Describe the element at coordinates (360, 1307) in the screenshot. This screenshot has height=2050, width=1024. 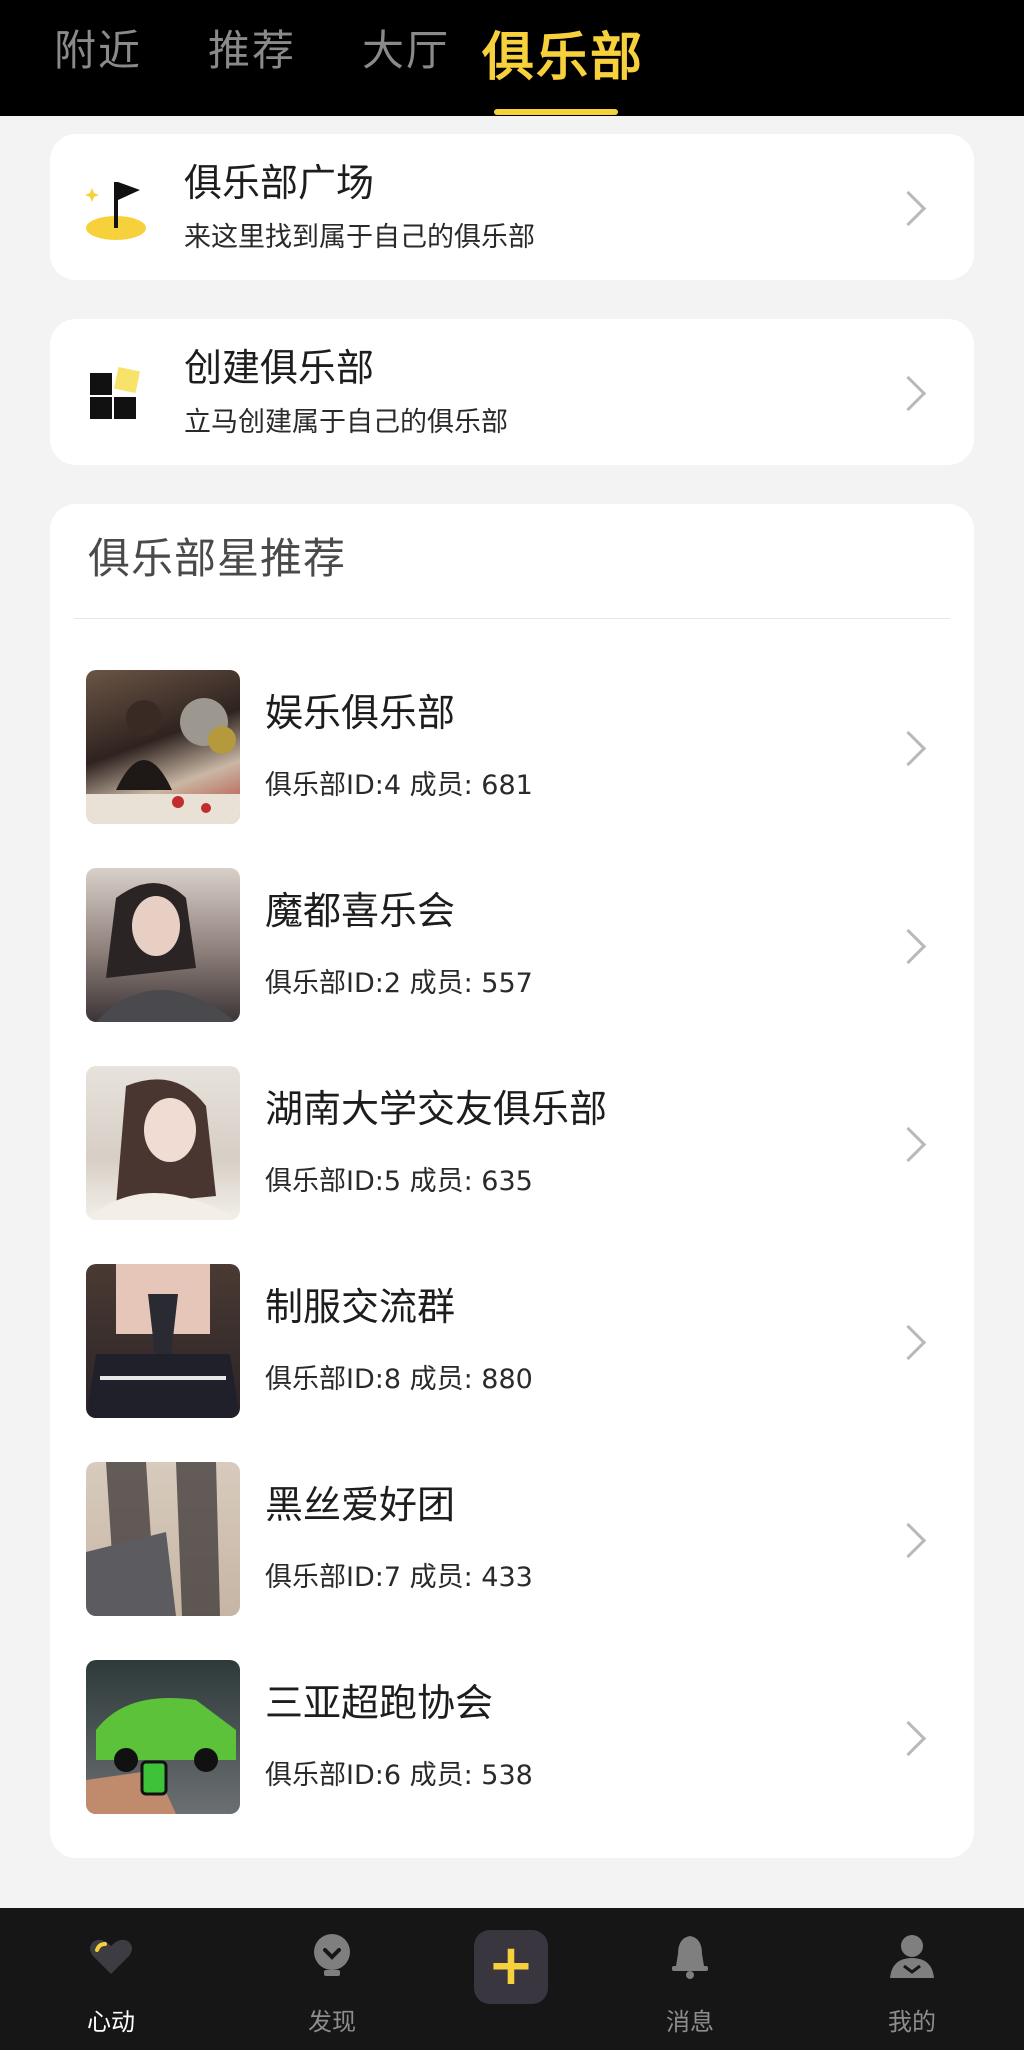
I see `club-name: 制服交流群` at that location.